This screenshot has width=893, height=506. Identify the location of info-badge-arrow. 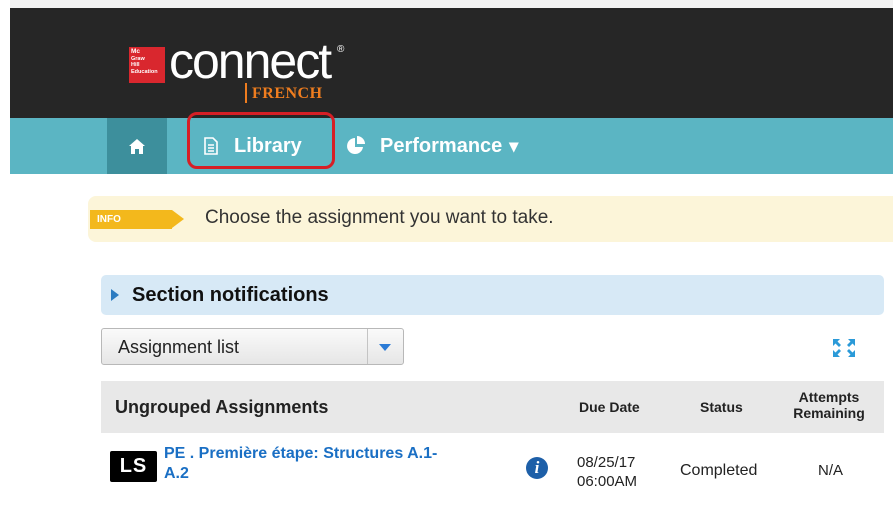
(178, 219).